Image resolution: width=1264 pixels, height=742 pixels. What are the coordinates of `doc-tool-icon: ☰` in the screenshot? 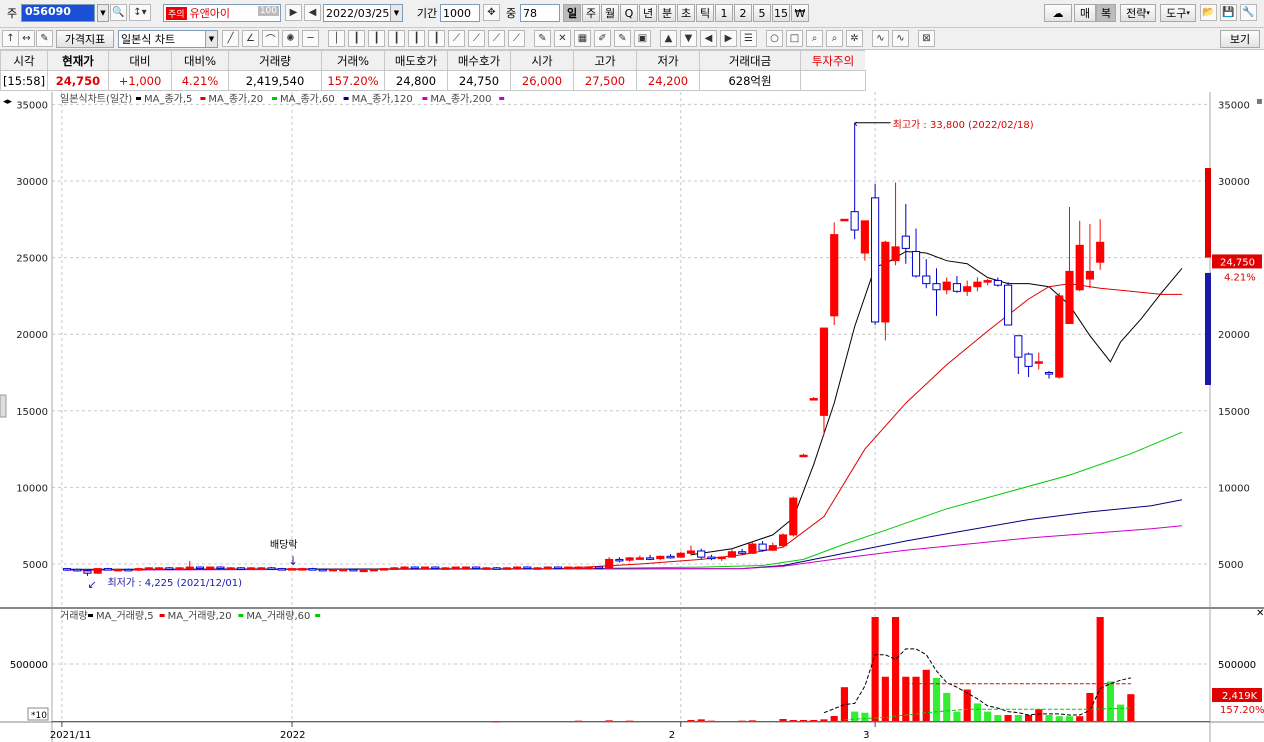 It's located at (748, 38).